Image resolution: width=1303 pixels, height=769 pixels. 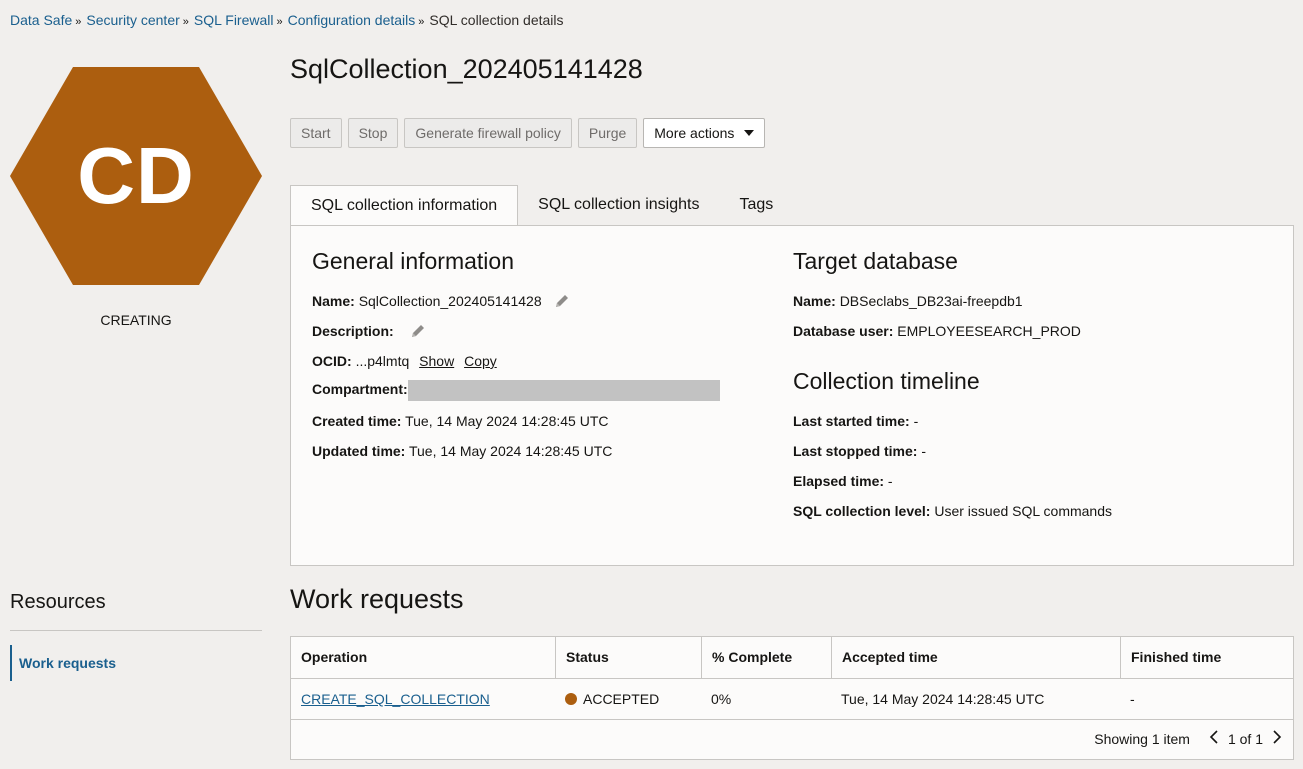 What do you see at coordinates (851, 421) in the screenshot?
I see `last-started-label: Last started time:` at bounding box center [851, 421].